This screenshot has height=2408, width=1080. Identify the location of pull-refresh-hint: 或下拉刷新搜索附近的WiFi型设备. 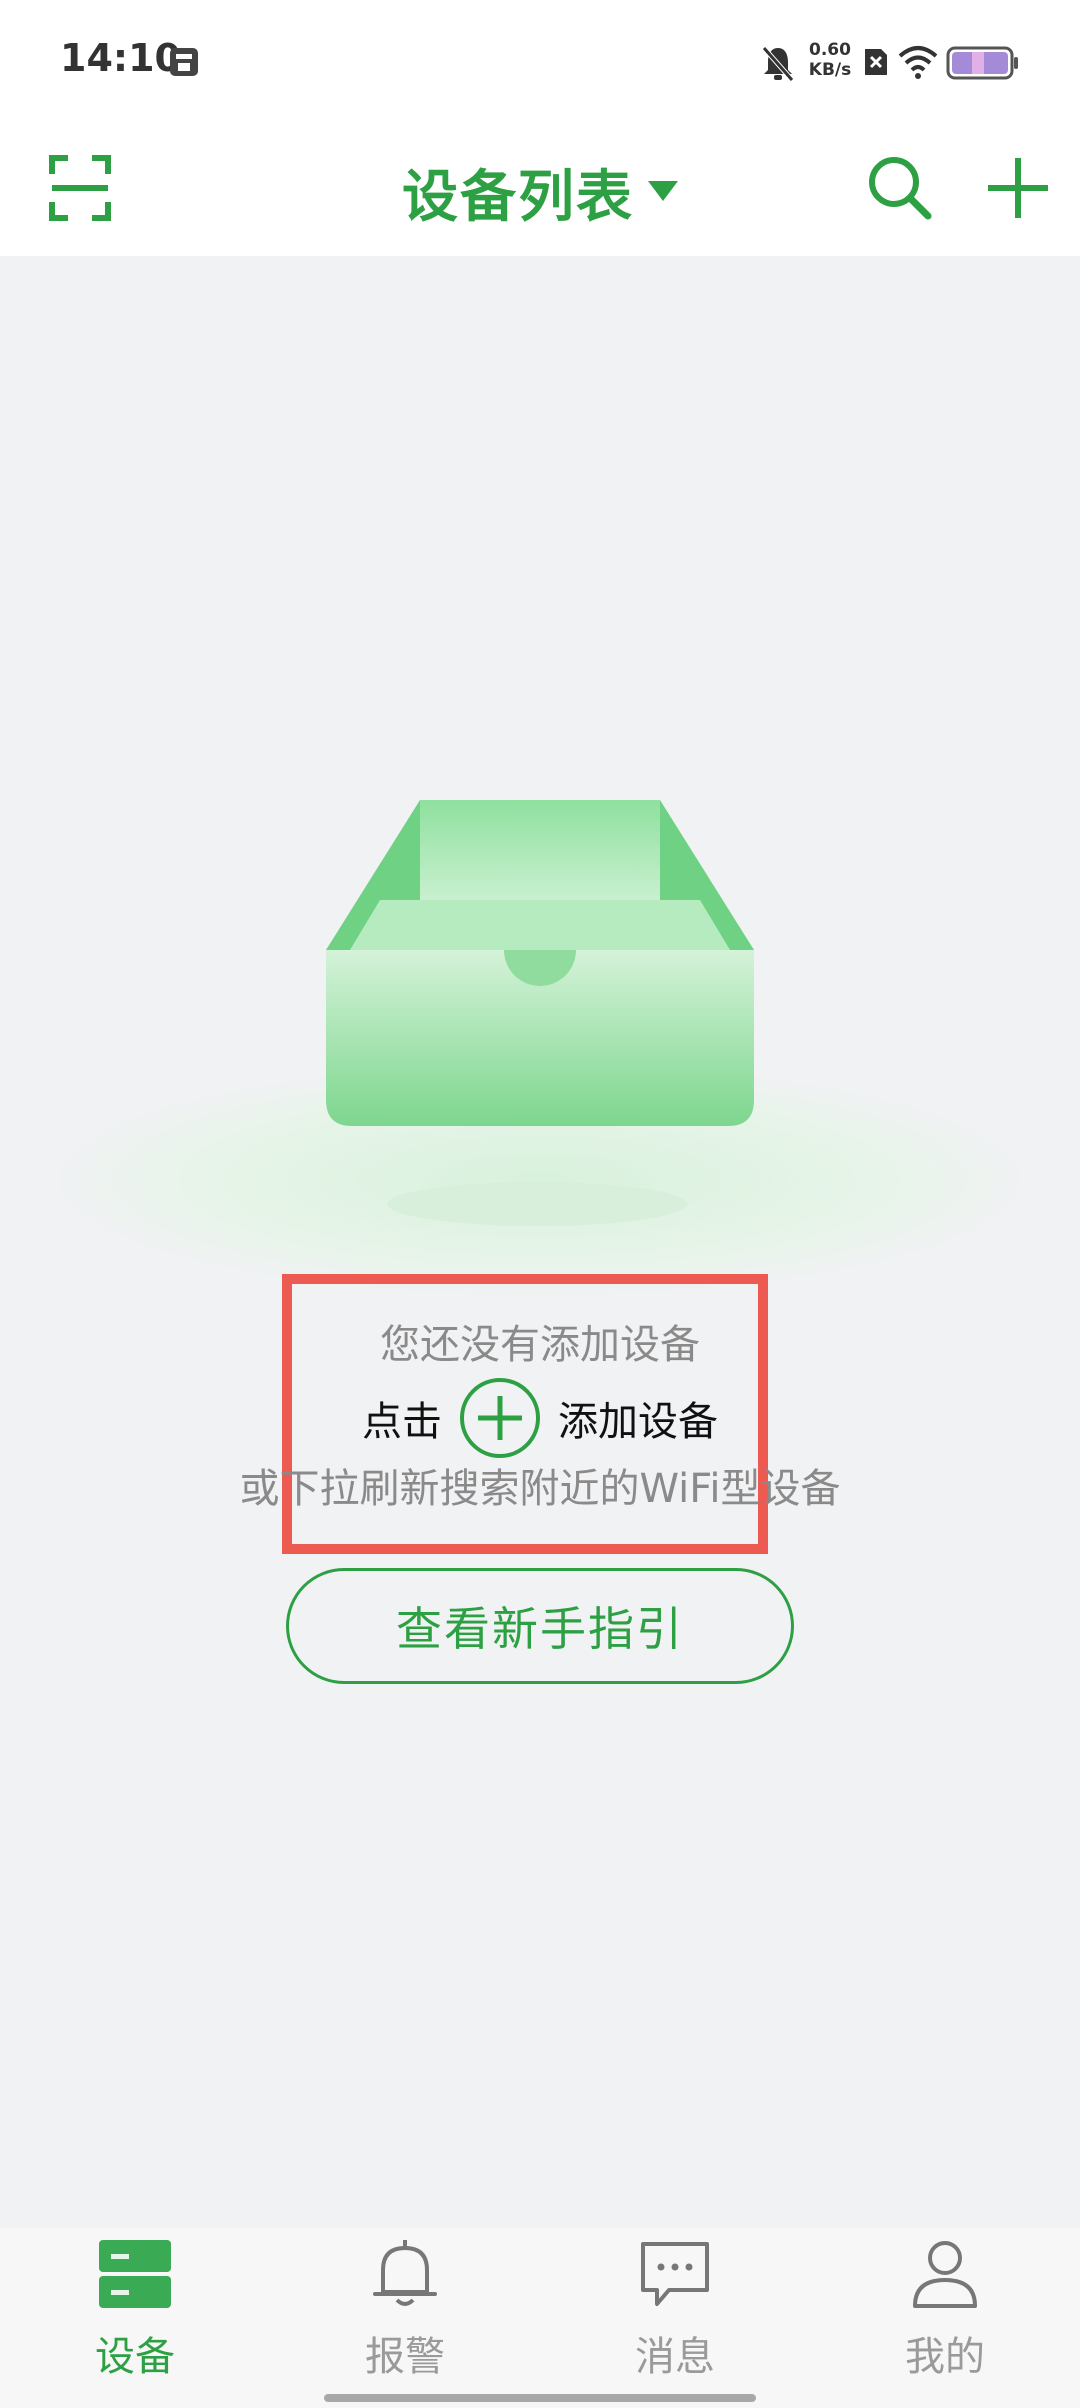
(540, 1489).